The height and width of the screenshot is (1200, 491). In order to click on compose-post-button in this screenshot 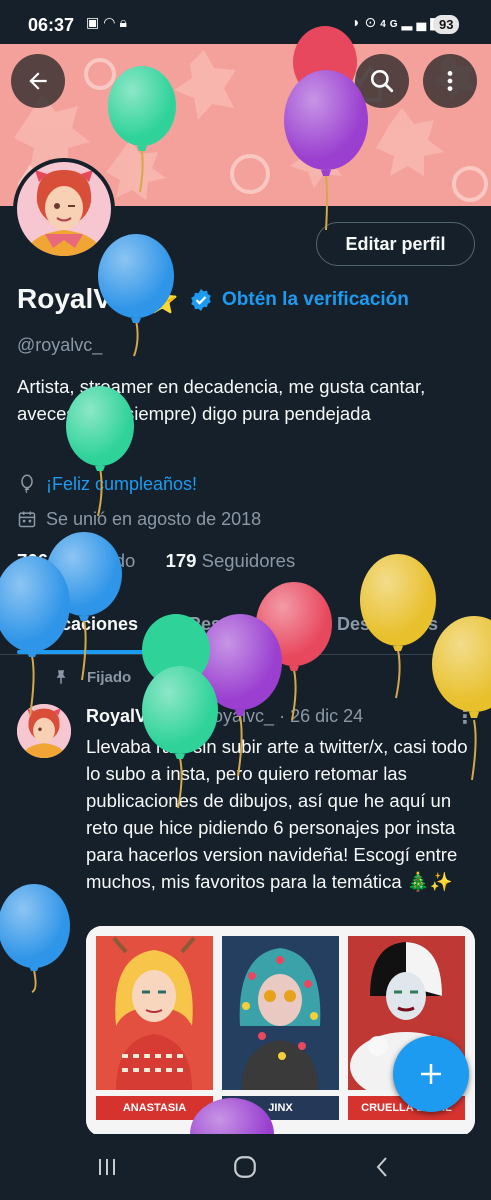, I will do `click(431, 1074)`.